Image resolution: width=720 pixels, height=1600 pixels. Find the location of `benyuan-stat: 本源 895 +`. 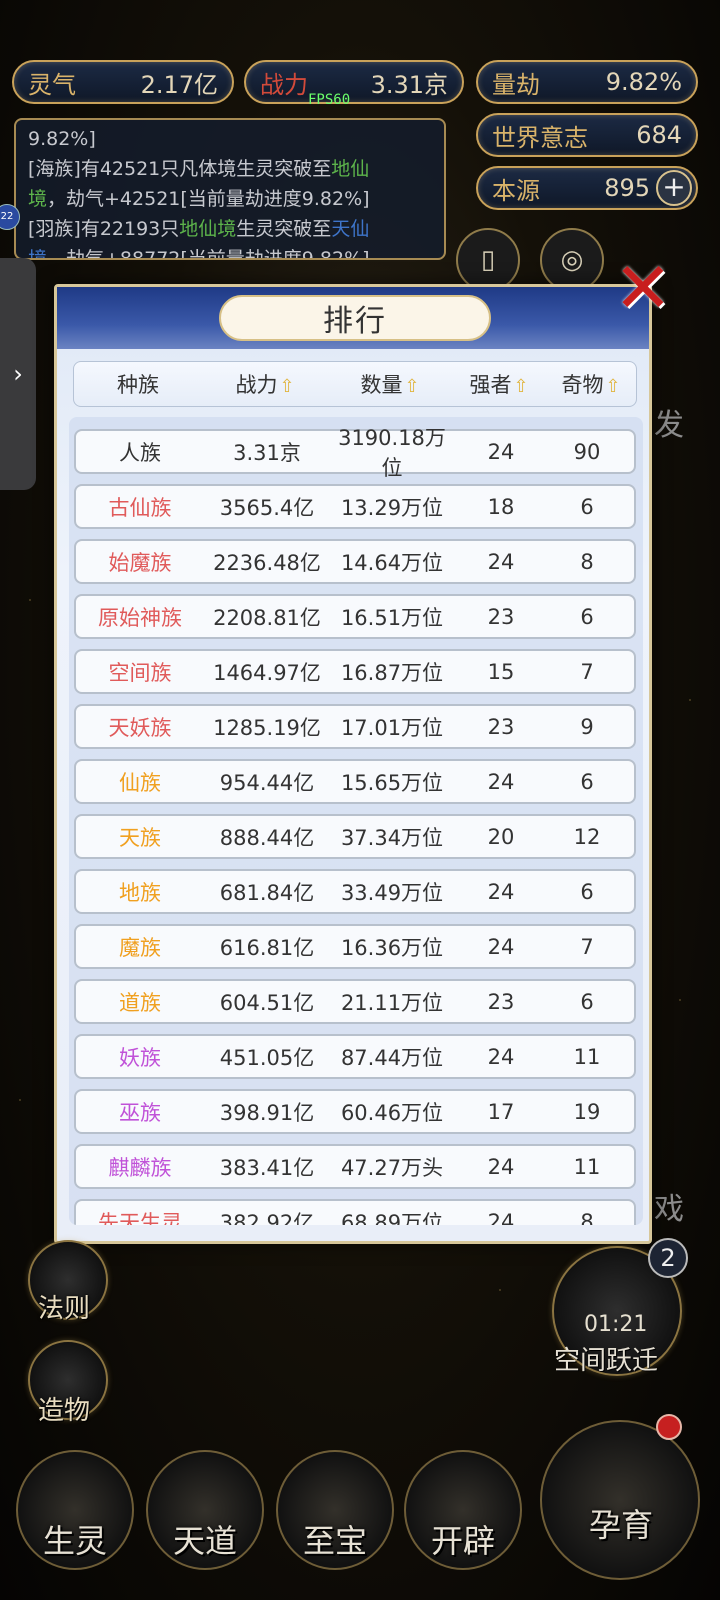

benyuan-stat: 本源 895 + is located at coordinates (587, 188).